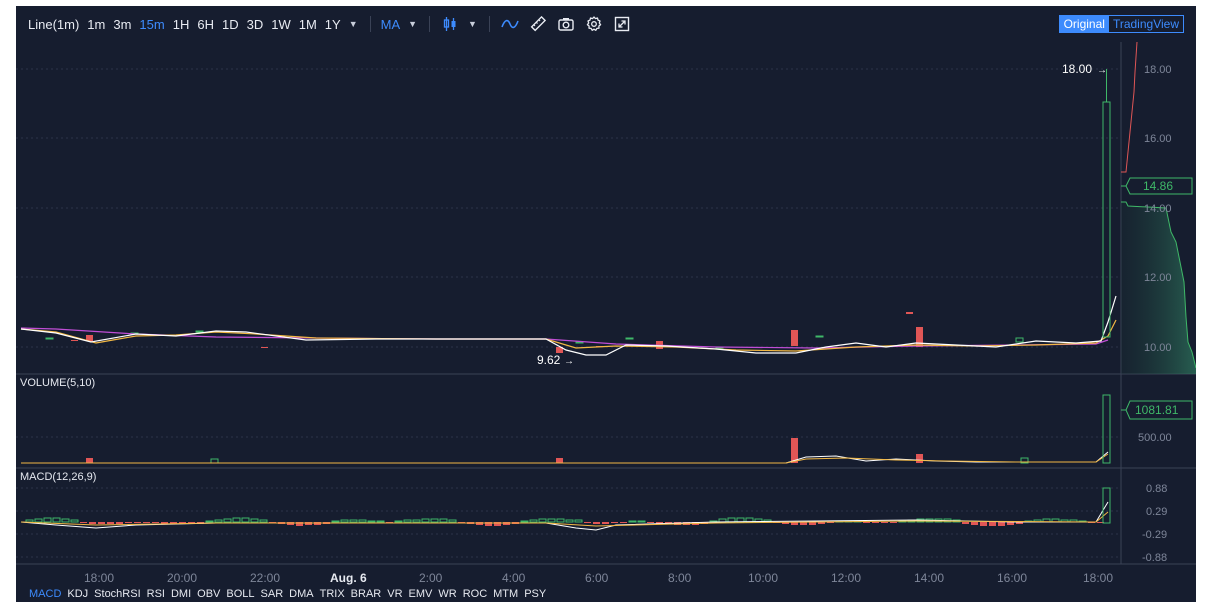 The height and width of the screenshot is (602, 1208). I want to click on interval-1w: 1W, so click(281, 24).